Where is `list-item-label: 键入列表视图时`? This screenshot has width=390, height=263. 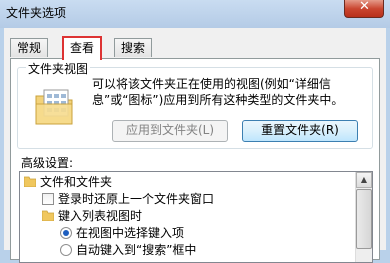 list-item-label: 键入列表视图时 is located at coordinates (100, 216).